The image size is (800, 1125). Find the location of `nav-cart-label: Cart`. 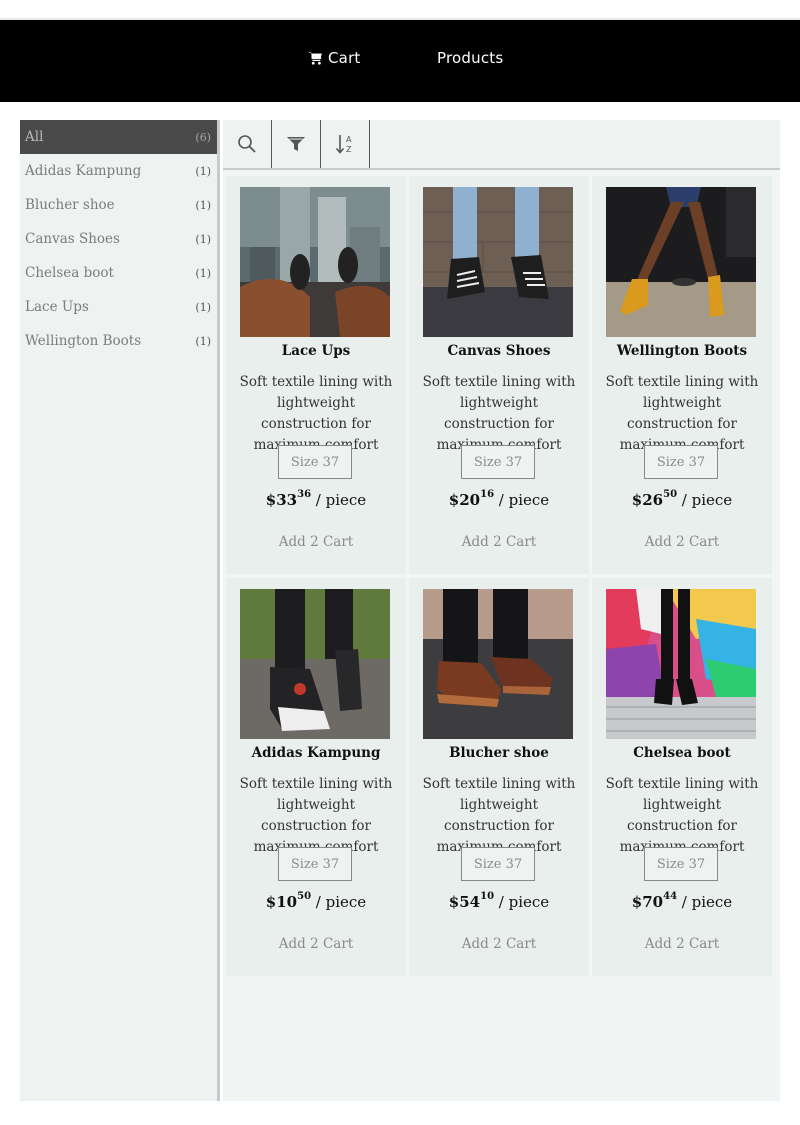

nav-cart-label: Cart is located at coordinates (344, 58).